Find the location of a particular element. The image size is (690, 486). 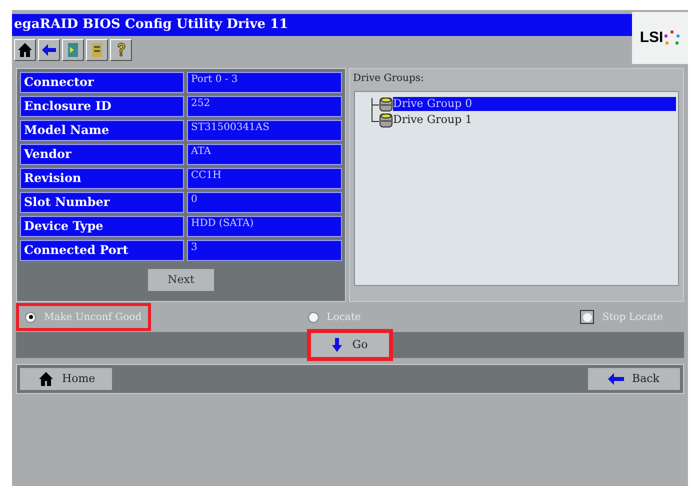

door-icon is located at coordinates (73, 50).